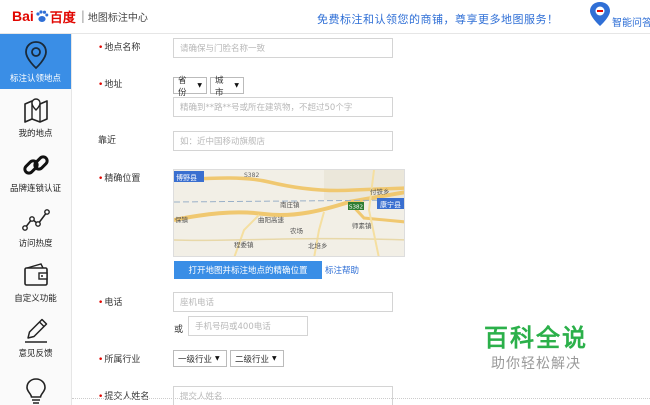 The image size is (650, 405). Describe the element at coordinates (362, 225) in the screenshot. I see `map-label: 师素镇` at that location.